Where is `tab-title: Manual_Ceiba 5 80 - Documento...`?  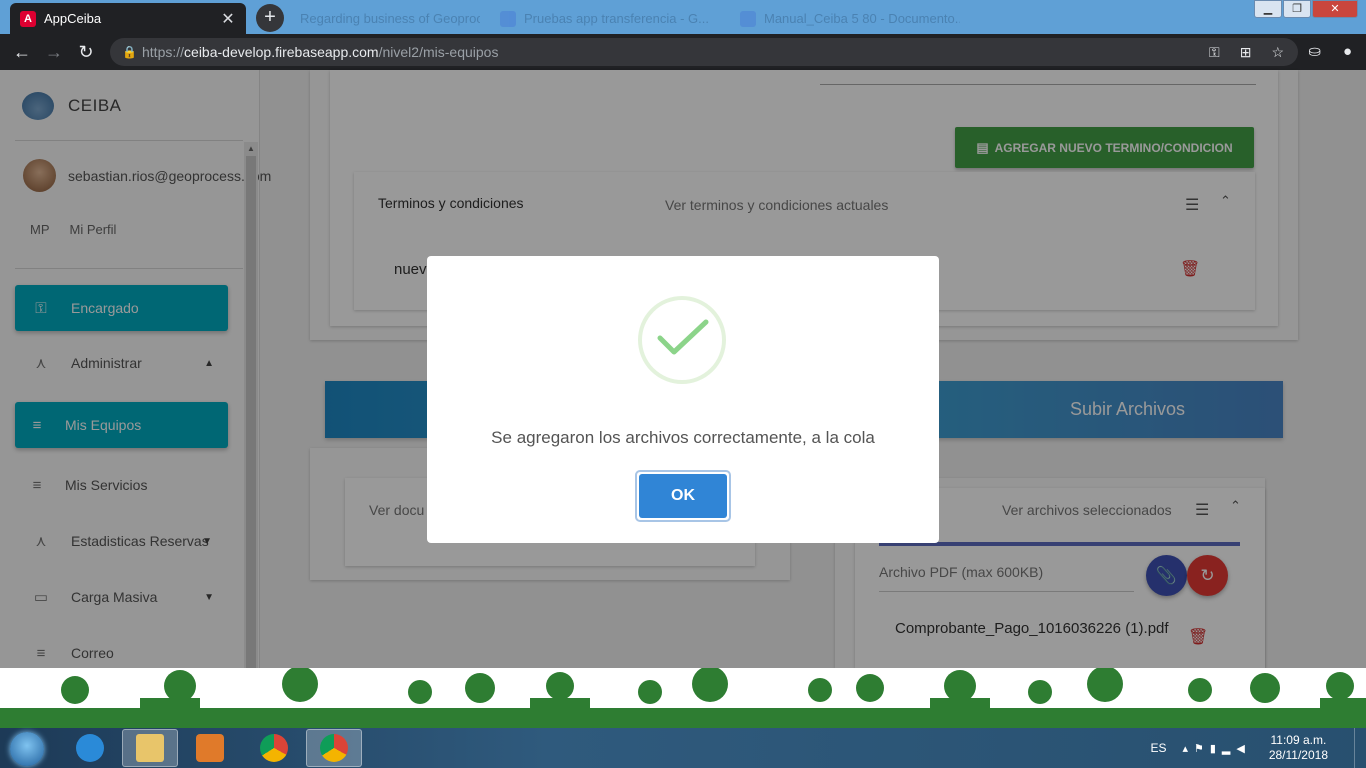
tab-title: Manual_Ceiba 5 80 - Documento... is located at coordinates (862, 18).